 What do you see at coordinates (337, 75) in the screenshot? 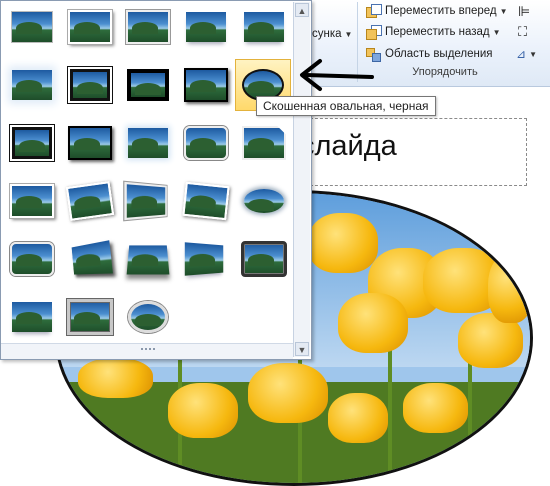
I see `annotation-arrow-icon` at bounding box center [337, 75].